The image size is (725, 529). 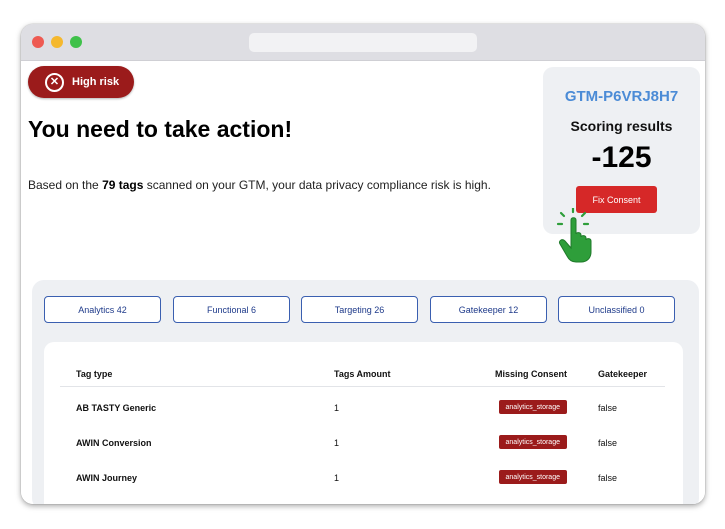 I want to click on header-tags-amount: Tags Amount, so click(x=362, y=374).